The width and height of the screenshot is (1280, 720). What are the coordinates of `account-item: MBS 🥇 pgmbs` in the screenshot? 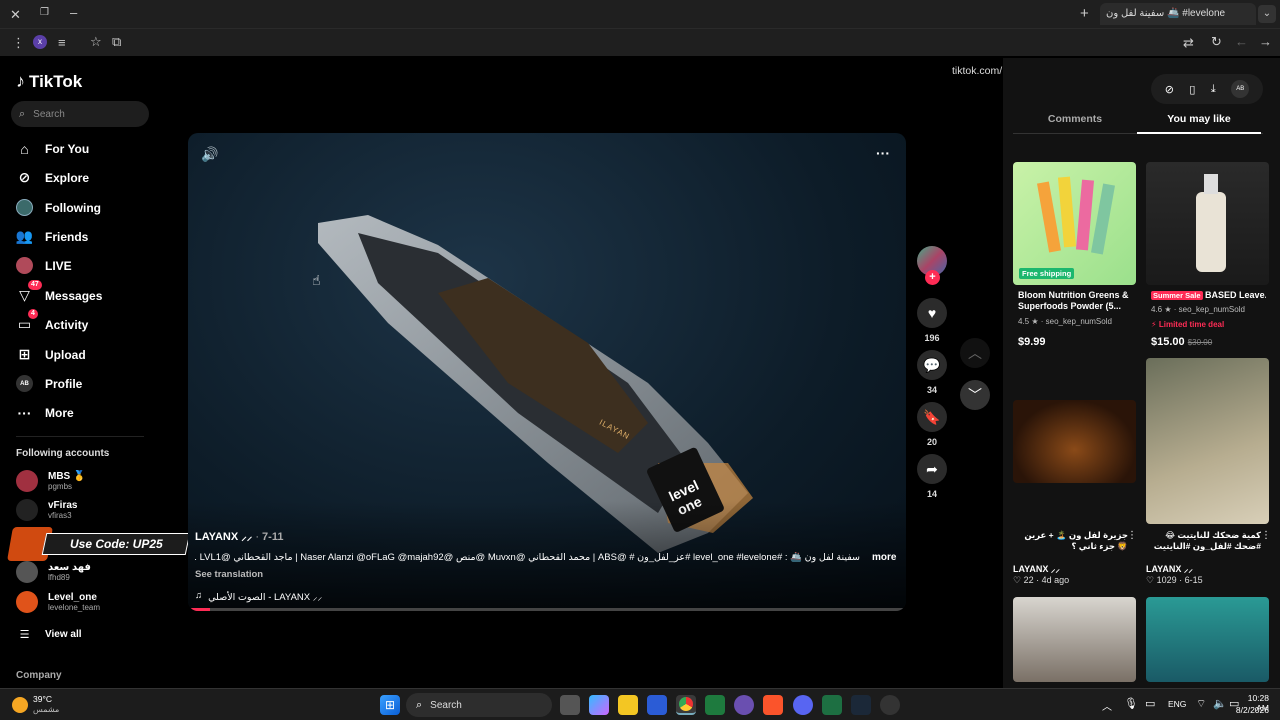 It's located at (50, 481).